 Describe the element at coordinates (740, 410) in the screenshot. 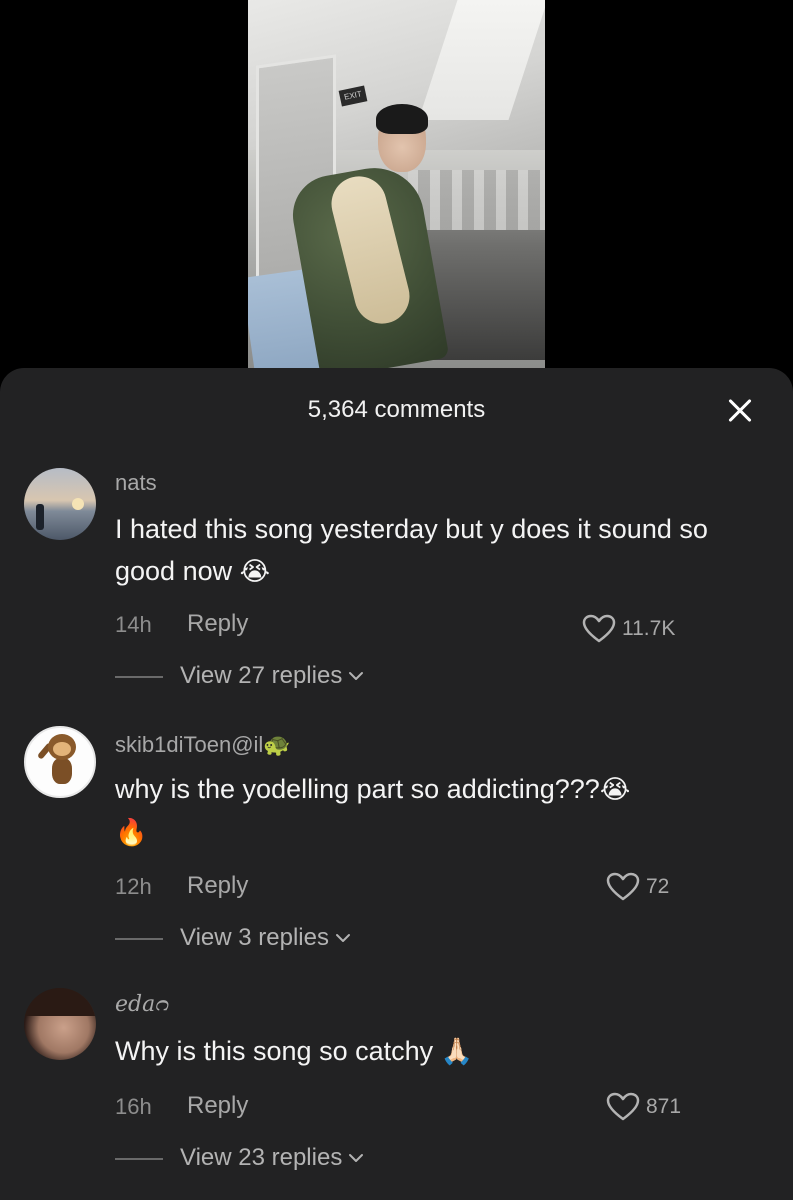

I see `close-icon` at that location.